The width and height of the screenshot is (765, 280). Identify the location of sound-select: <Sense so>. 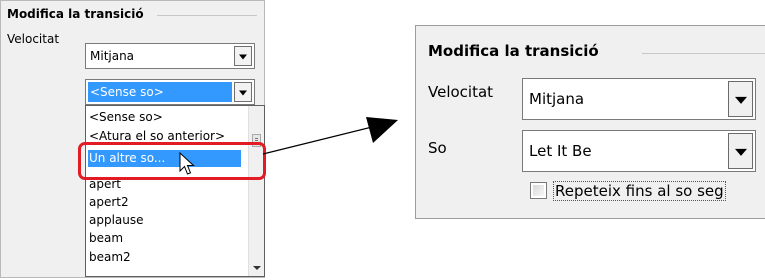
(170, 92).